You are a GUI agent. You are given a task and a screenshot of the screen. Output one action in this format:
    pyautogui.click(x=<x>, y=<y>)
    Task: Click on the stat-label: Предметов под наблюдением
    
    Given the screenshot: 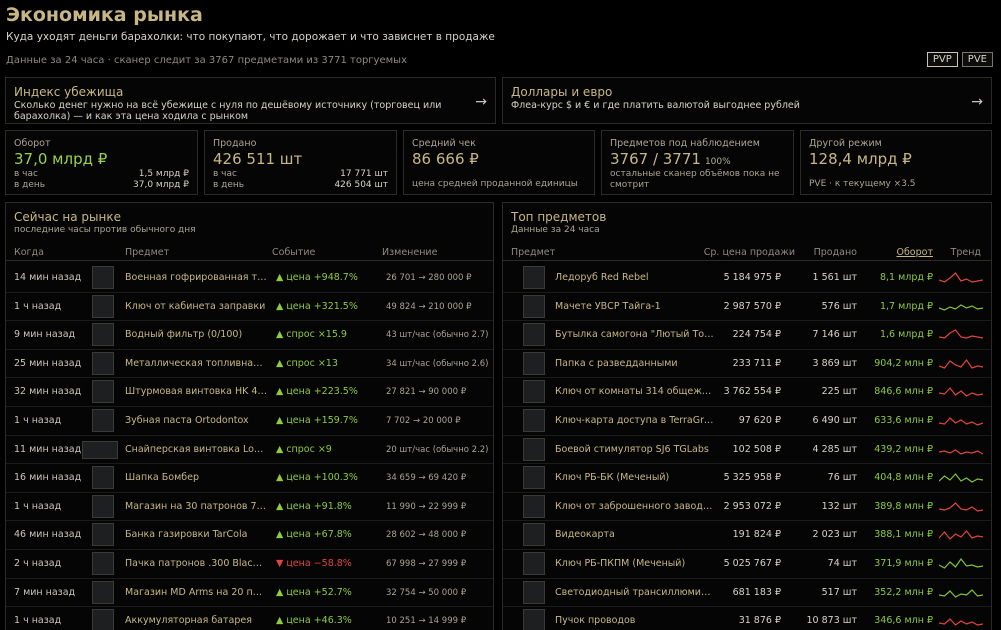 What is the action you would take?
    pyautogui.click(x=685, y=143)
    